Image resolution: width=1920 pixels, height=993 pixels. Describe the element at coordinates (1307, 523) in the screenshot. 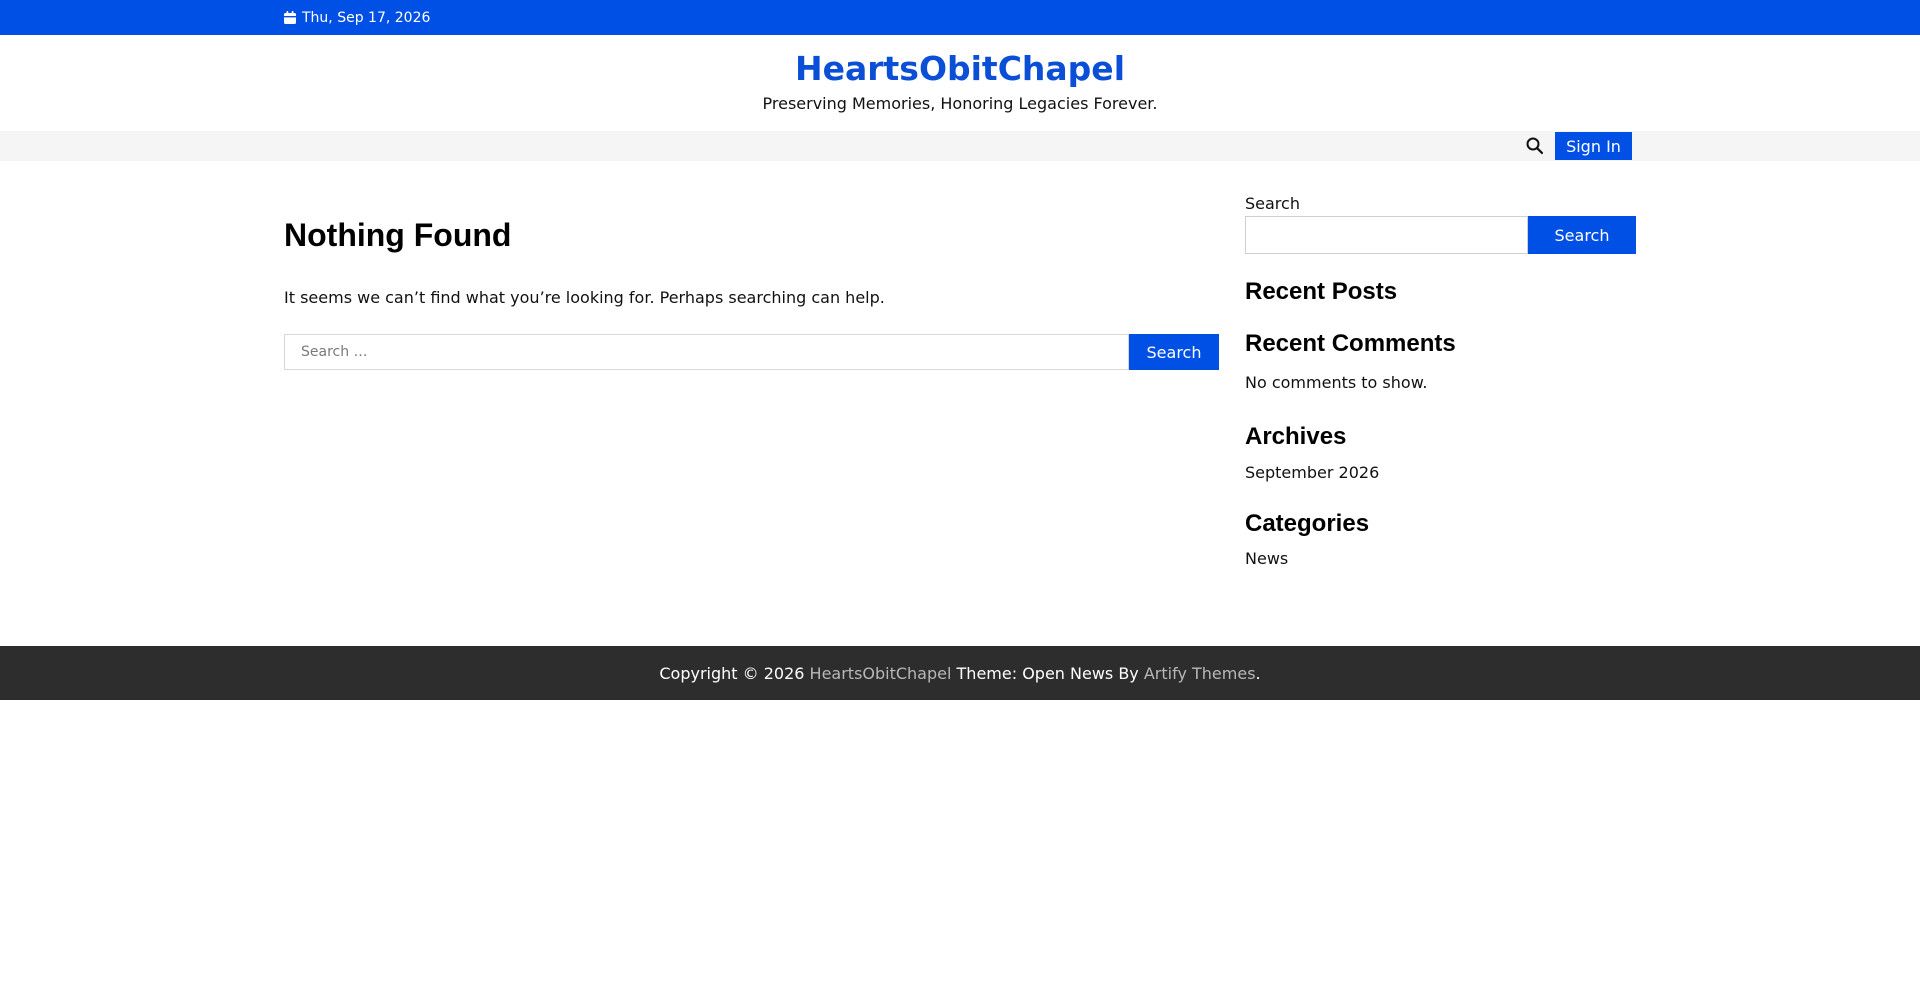

I see `categories-heading: Categories` at that location.